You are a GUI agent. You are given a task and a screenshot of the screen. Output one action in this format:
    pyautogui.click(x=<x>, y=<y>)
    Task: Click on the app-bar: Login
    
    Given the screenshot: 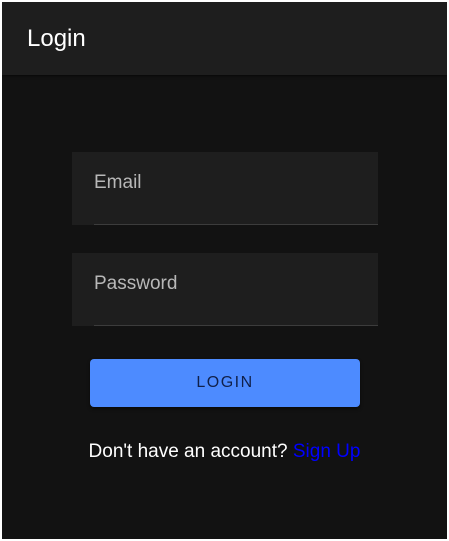 What is the action you would take?
    pyautogui.click(x=224, y=38)
    